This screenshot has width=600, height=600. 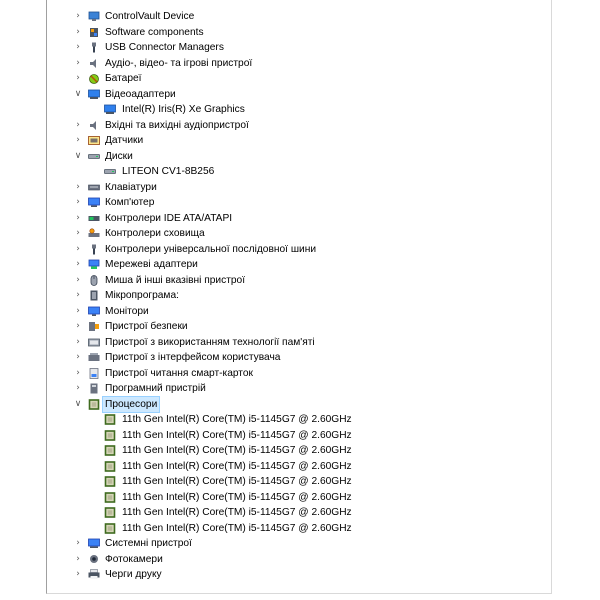 What do you see at coordinates (299, 404) in the screenshot?
I see `tree-category-item: ∨ Процесори` at bounding box center [299, 404].